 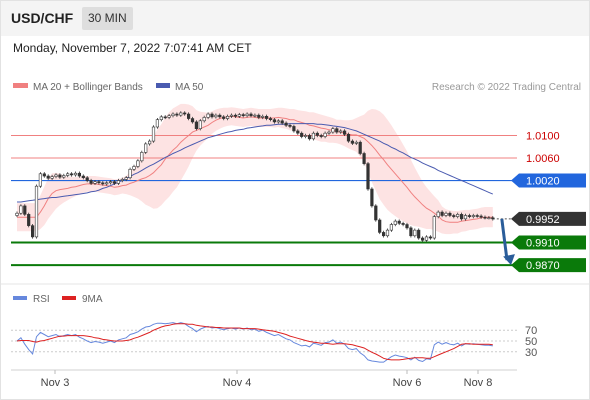 I want to click on legend-ma50: MA 50, so click(x=180, y=87).